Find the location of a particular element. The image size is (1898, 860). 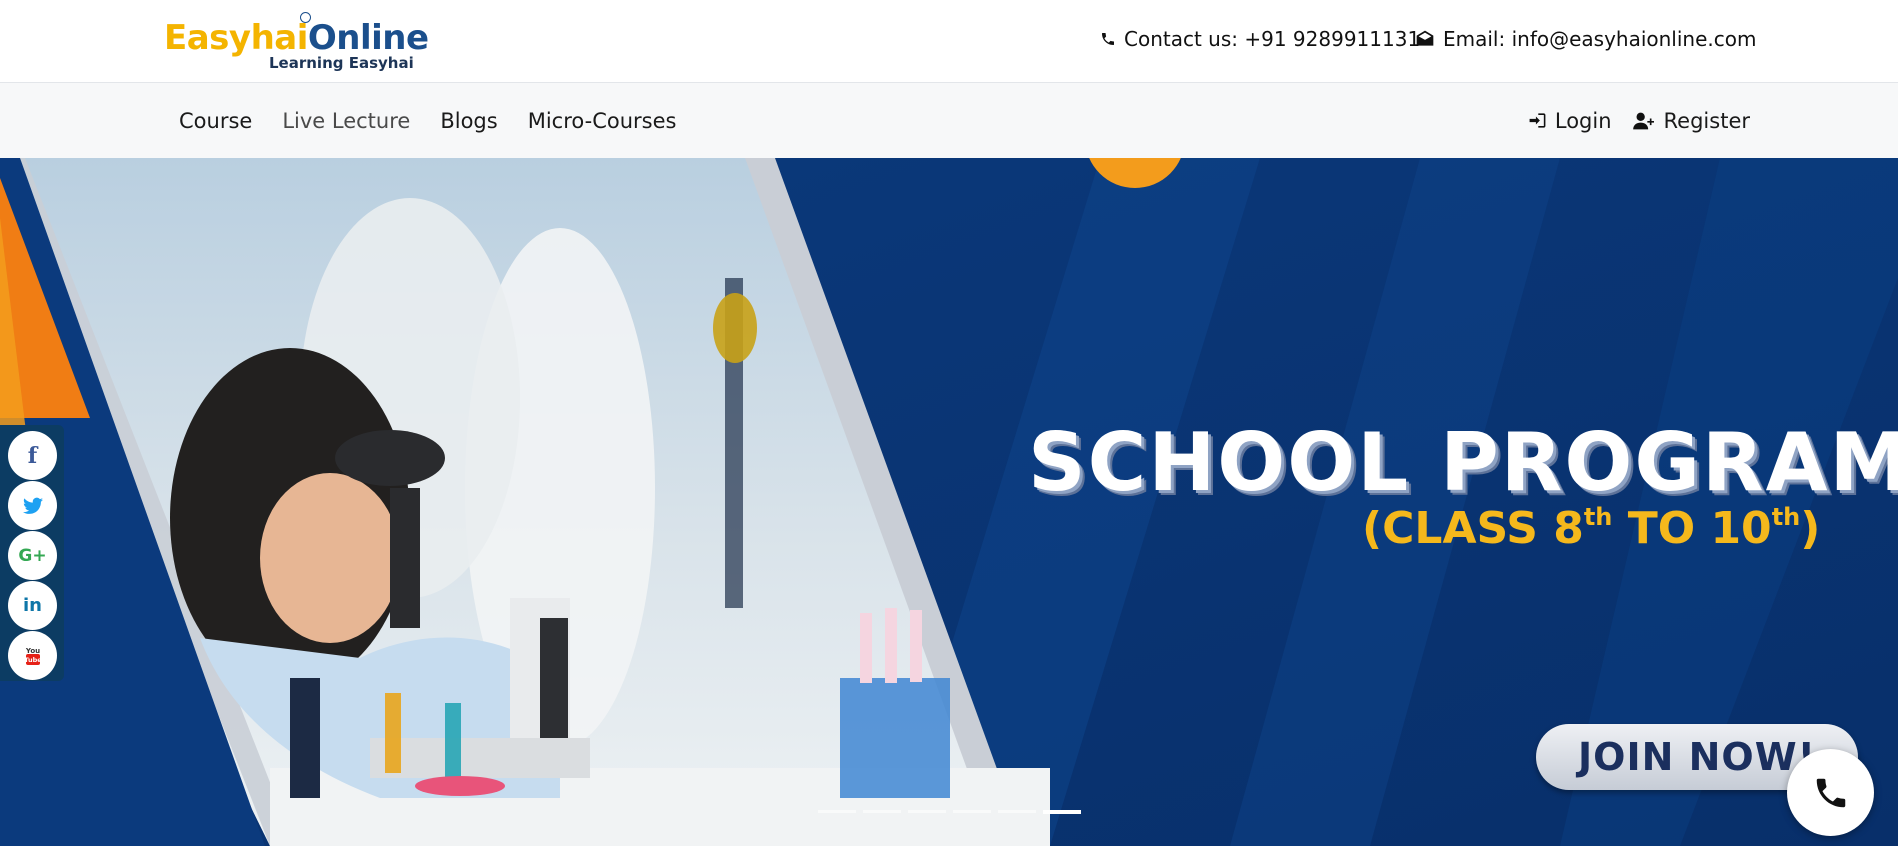

site-logo: EasyhaiOnline Learning Easyhai is located at coordinates (296, 42).